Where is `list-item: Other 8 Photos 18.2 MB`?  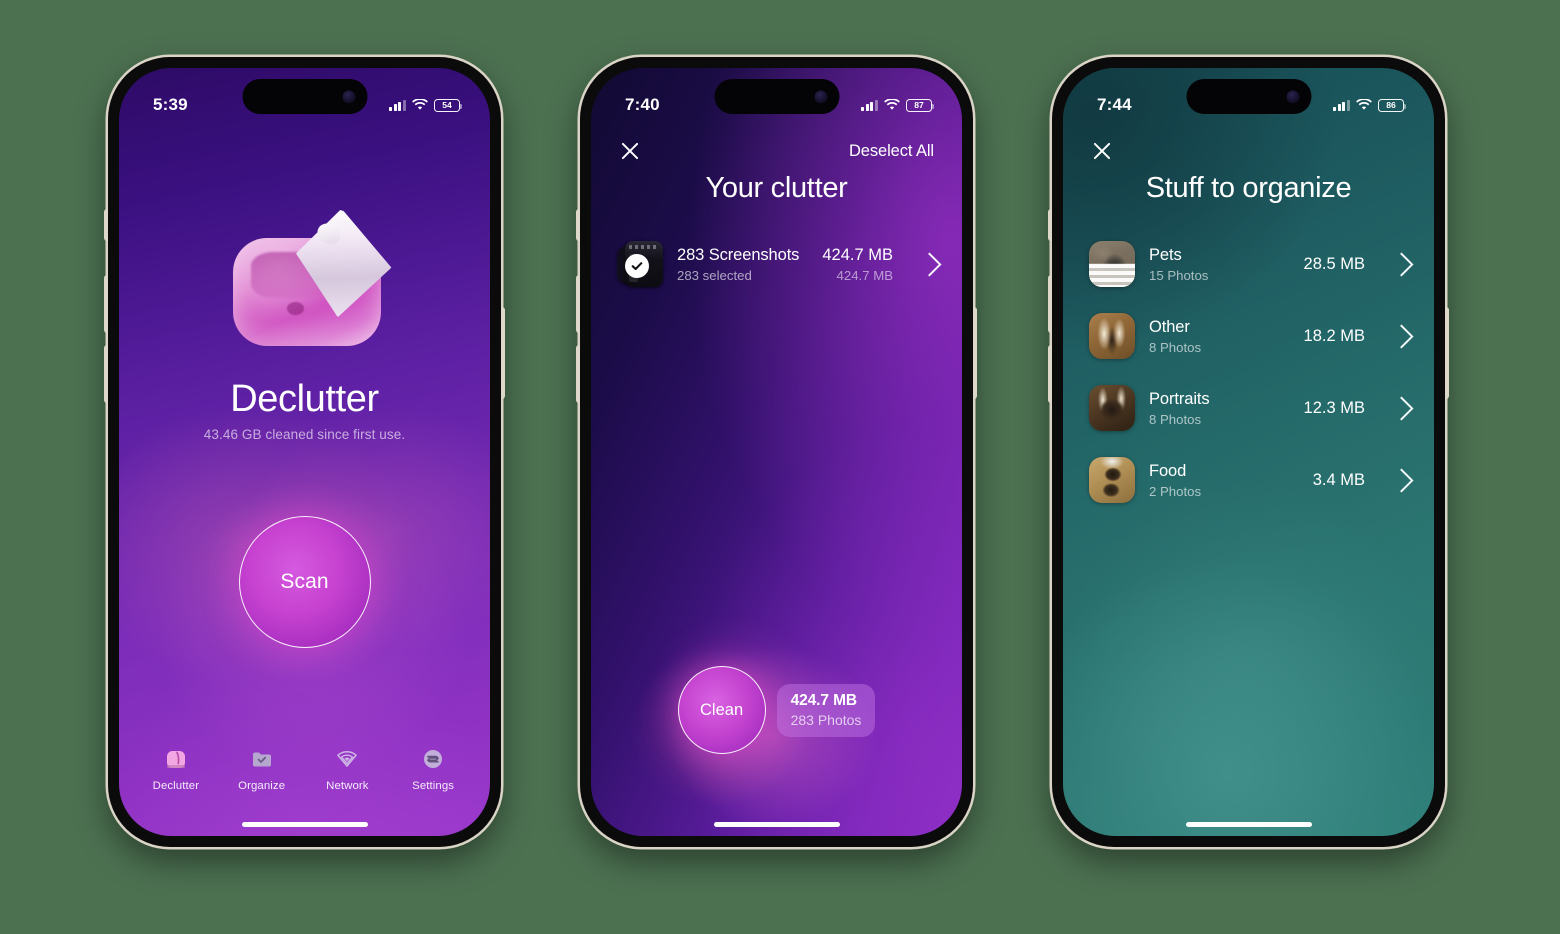 list-item: Other 8 Photos 18.2 MB is located at coordinates (1248, 336).